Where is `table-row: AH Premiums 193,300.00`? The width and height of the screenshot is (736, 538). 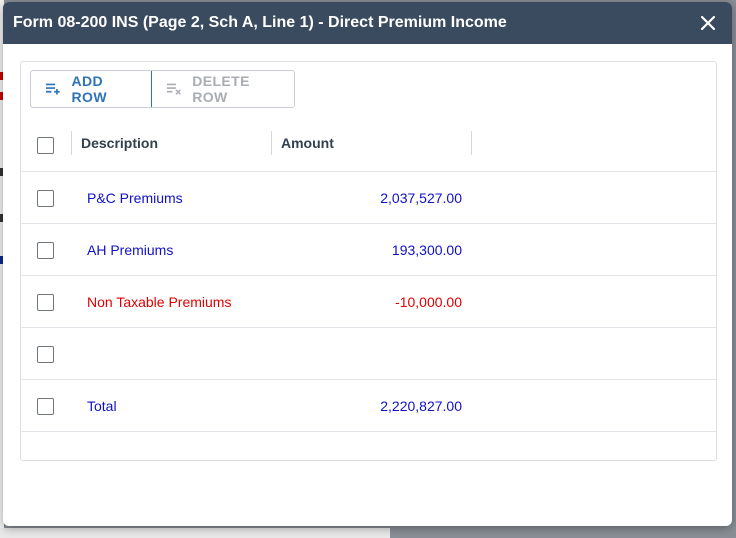 table-row: AH Premiums 193,300.00 is located at coordinates (368, 250).